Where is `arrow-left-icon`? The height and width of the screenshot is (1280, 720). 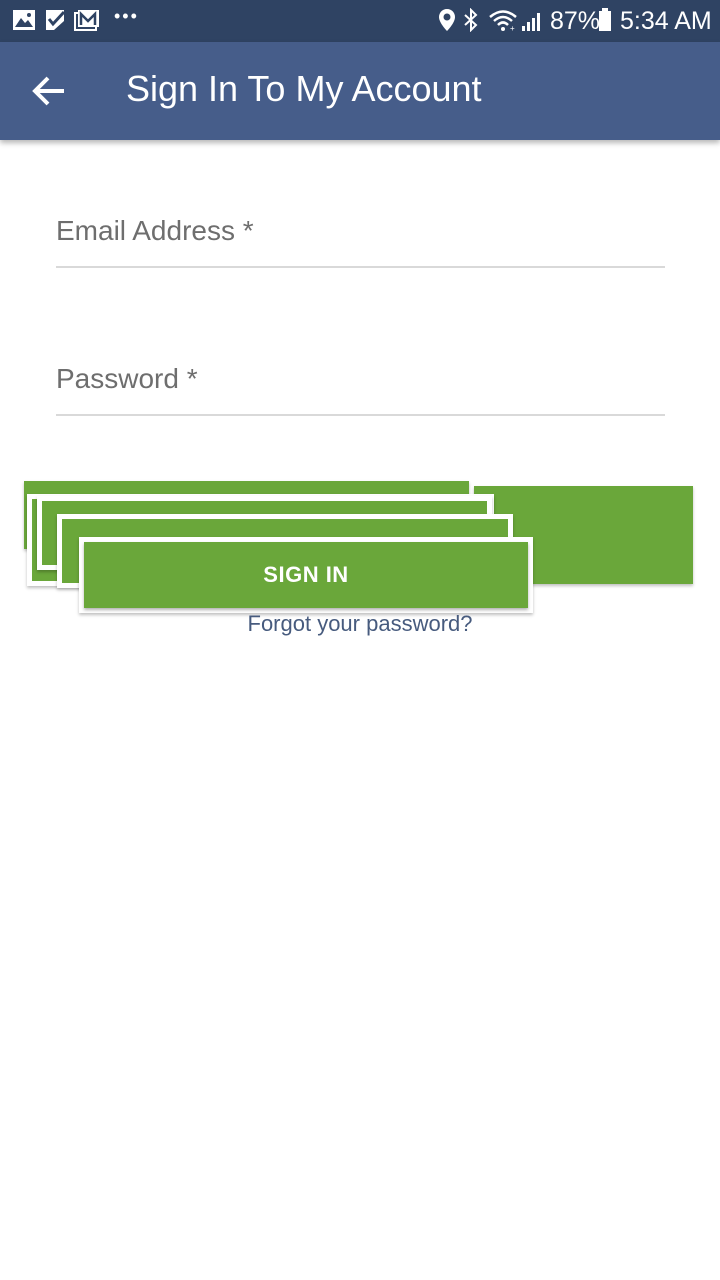
arrow-left-icon is located at coordinates (48, 91).